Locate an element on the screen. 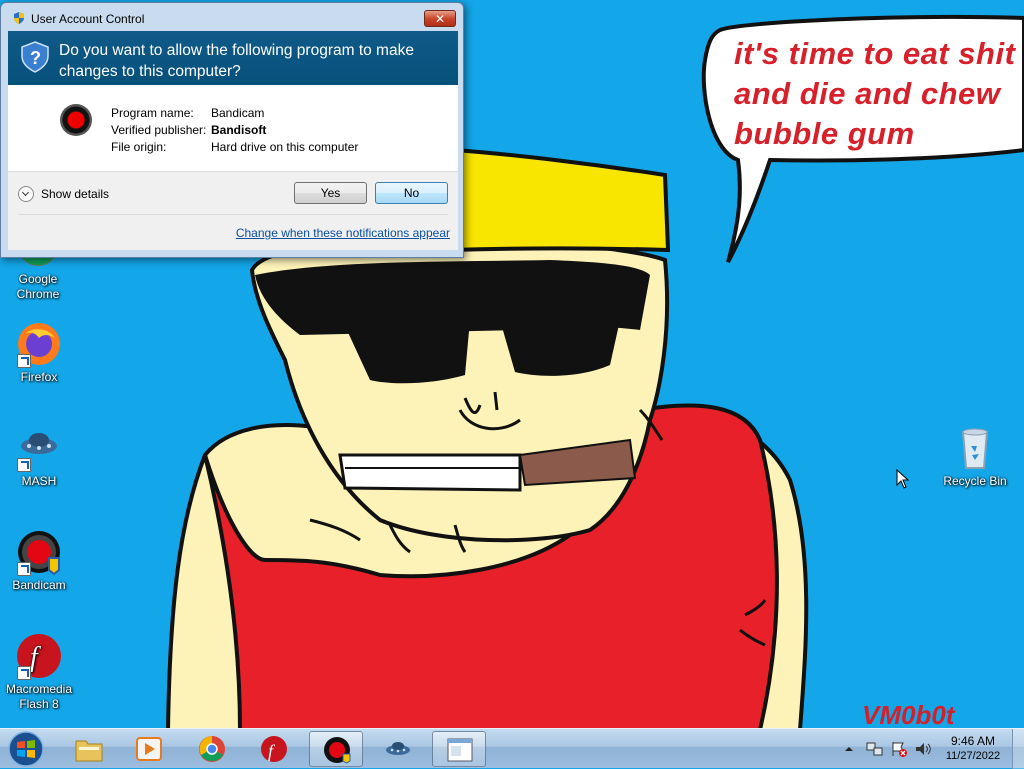  taskbar-flash: f is located at coordinates (274, 749).